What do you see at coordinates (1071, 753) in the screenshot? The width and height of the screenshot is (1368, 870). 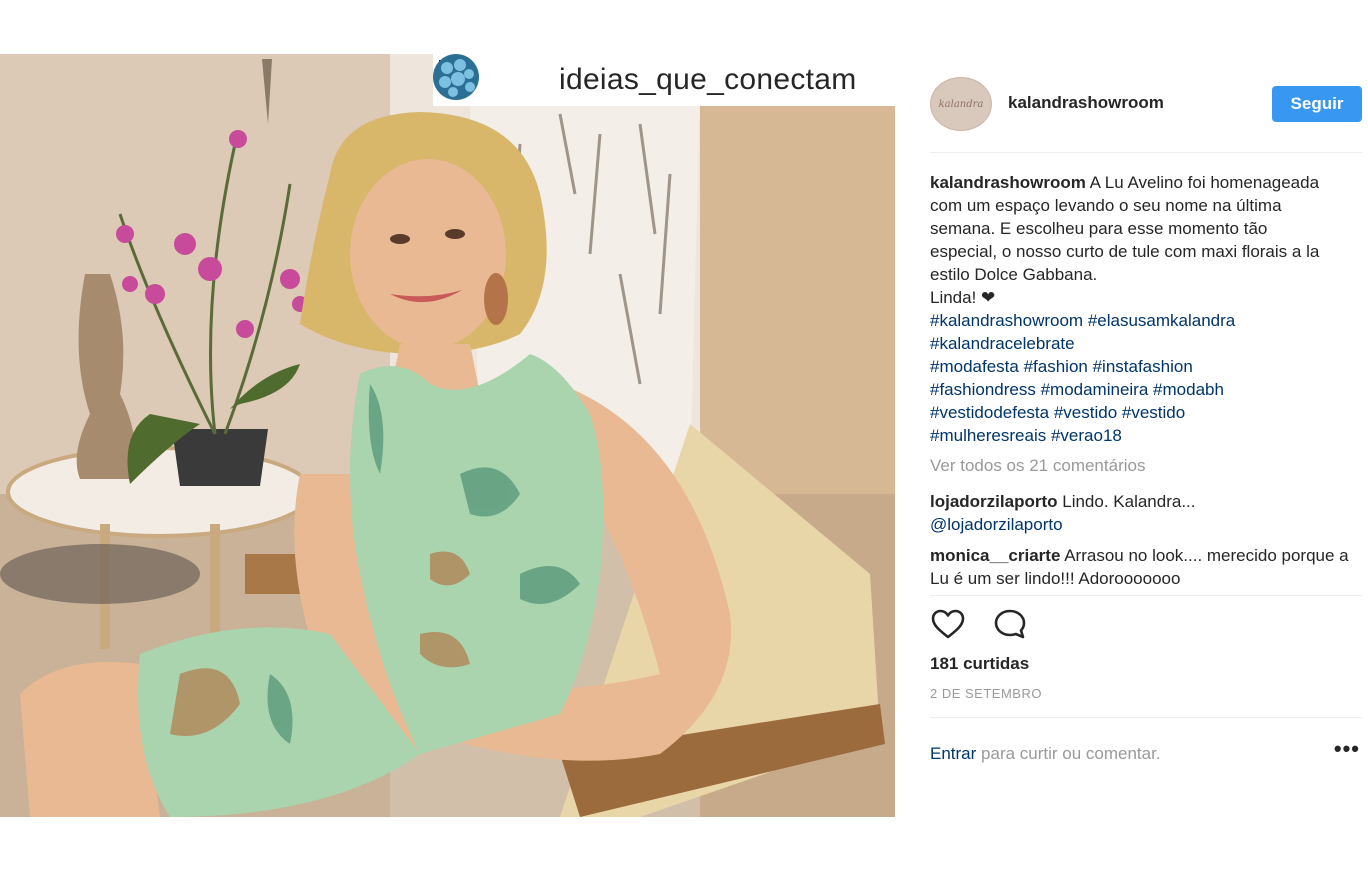 I see `login-prompt-text: para curtir ou comentar.` at bounding box center [1071, 753].